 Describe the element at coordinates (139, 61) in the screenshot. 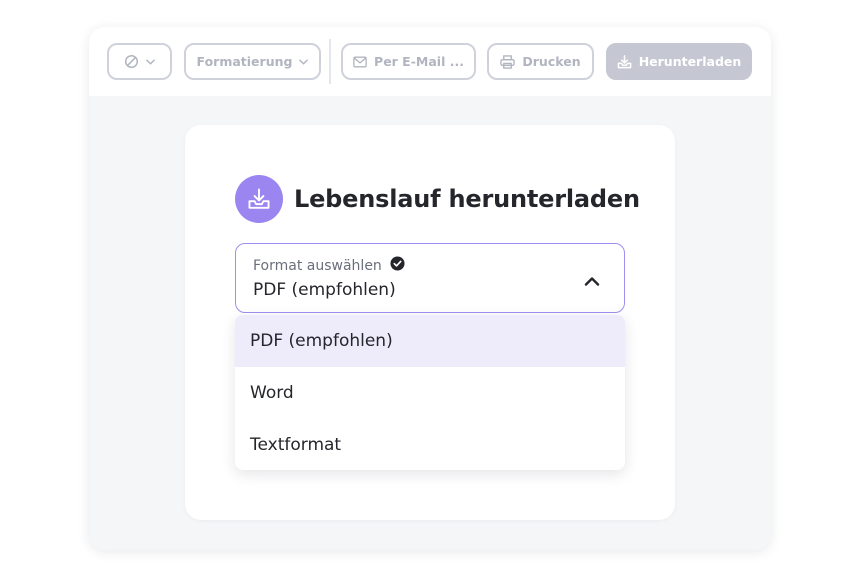

I see `style-dropdown-button` at that location.